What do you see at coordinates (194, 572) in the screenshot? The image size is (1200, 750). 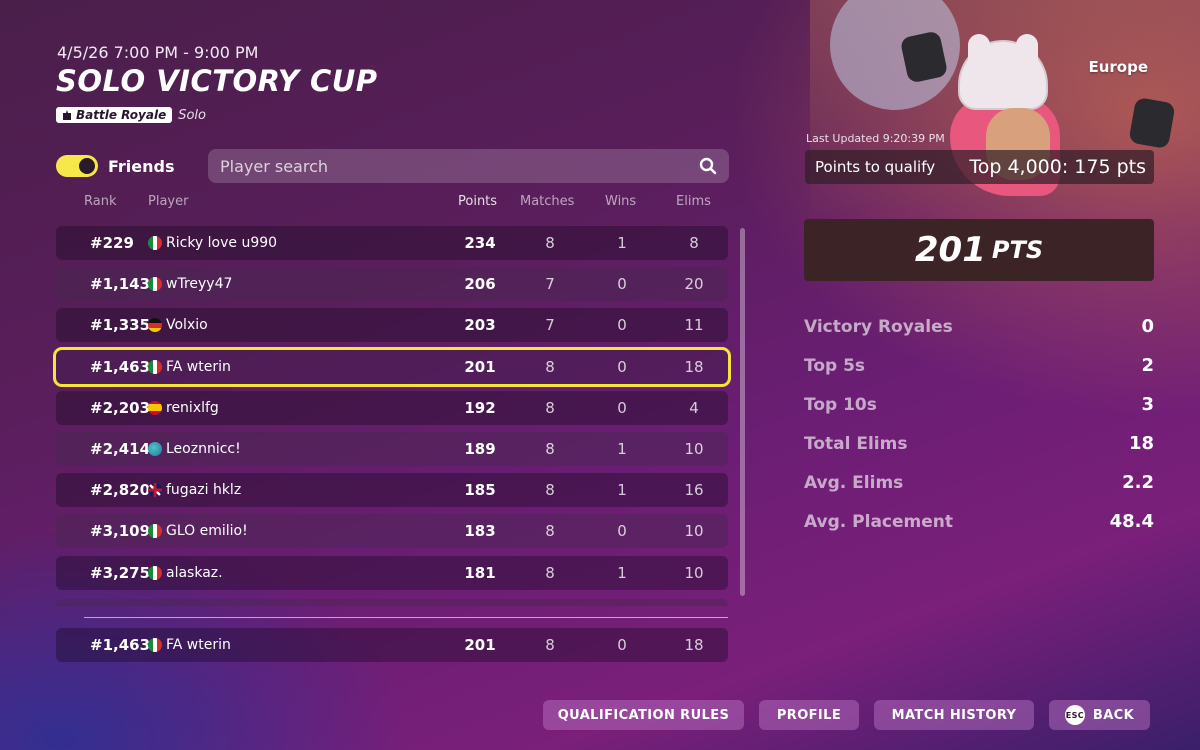 I see `row-player: alaskaz.` at bounding box center [194, 572].